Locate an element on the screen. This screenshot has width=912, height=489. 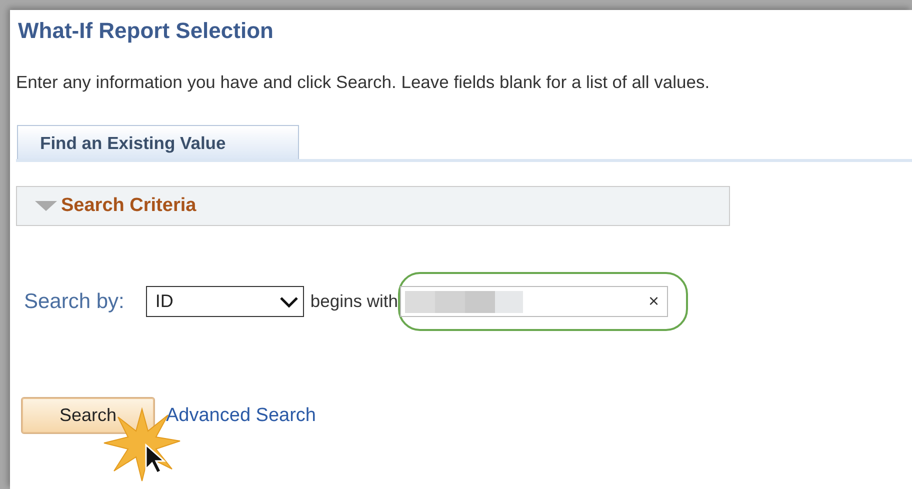
input-field: × is located at coordinates (534, 301).